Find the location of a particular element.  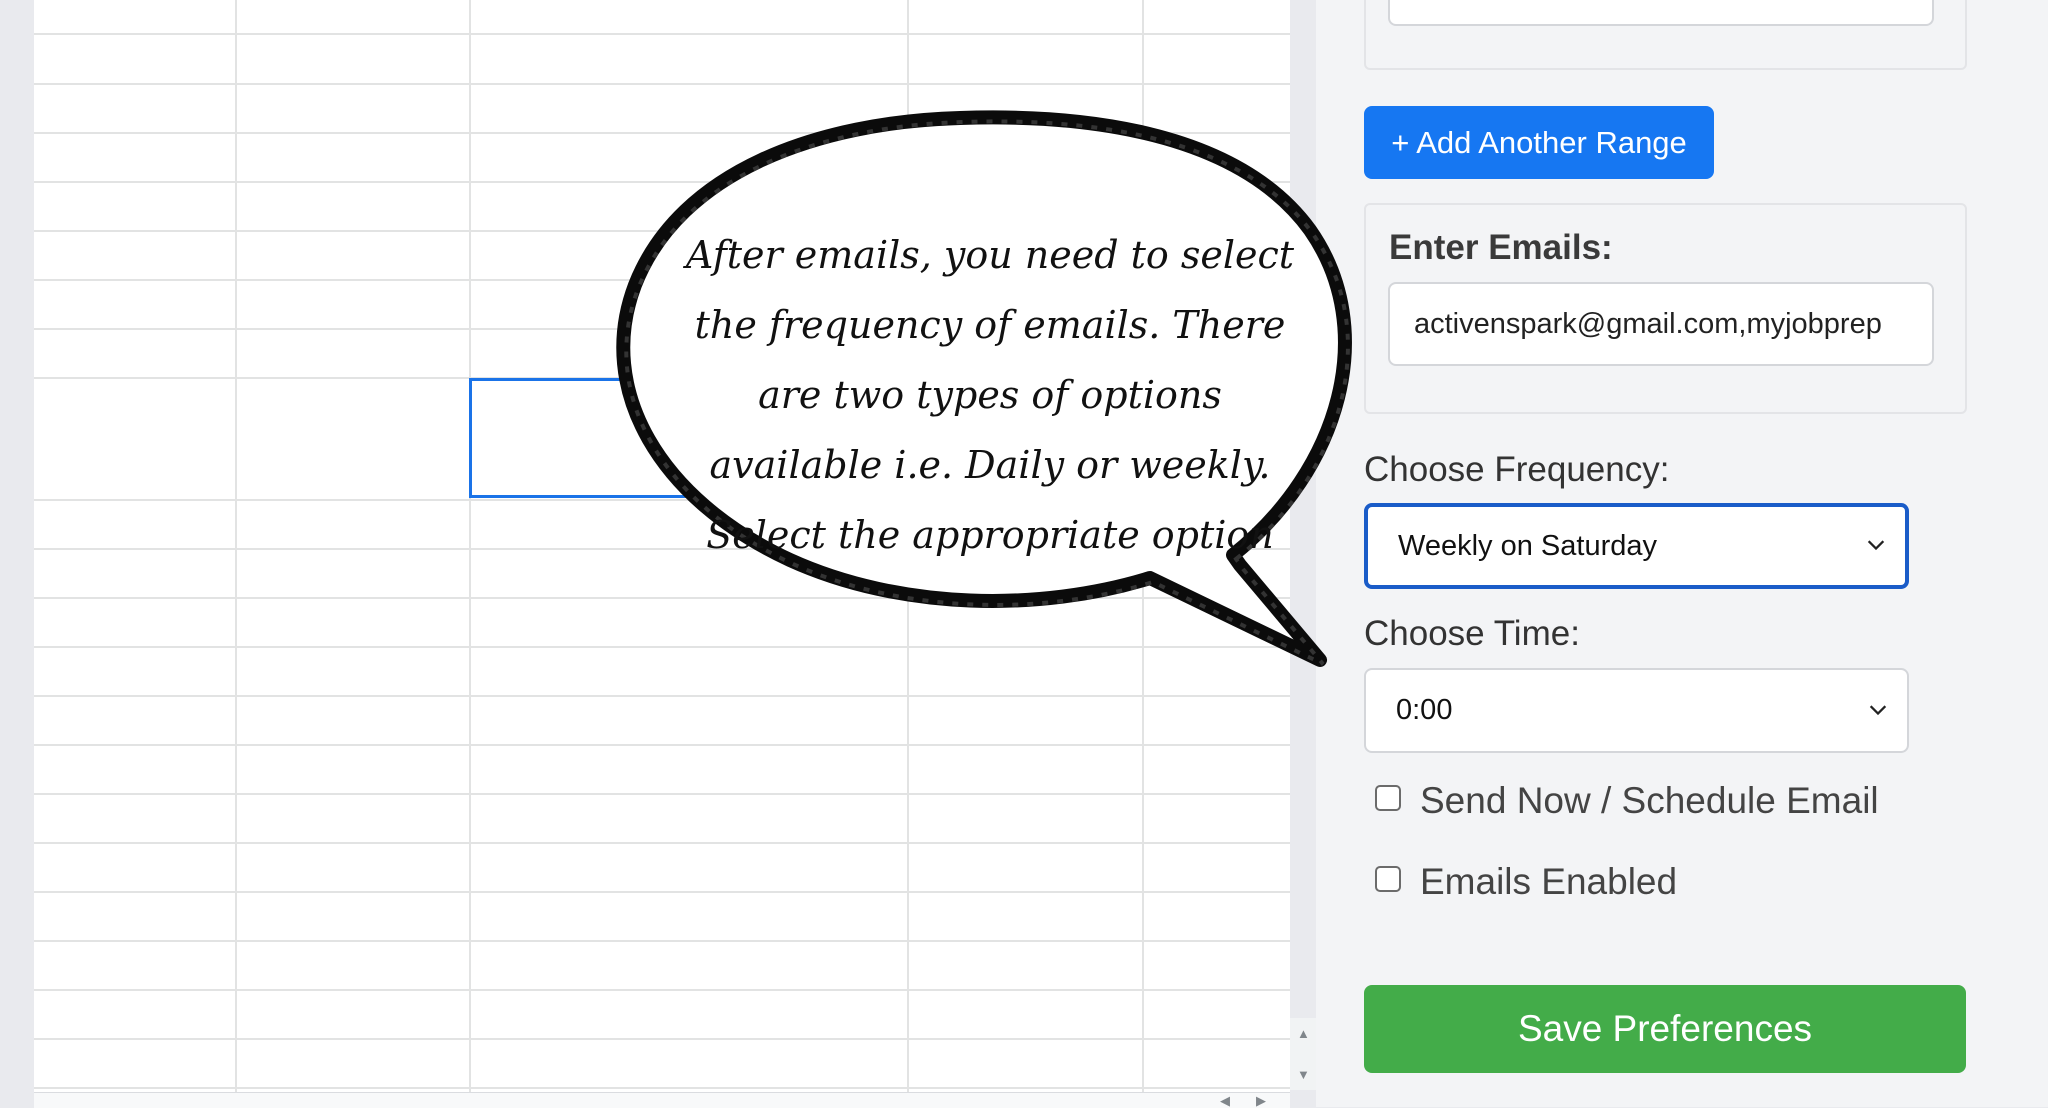

emails-input: activenspark@gmail.com,myjobprep is located at coordinates (1661, 324).